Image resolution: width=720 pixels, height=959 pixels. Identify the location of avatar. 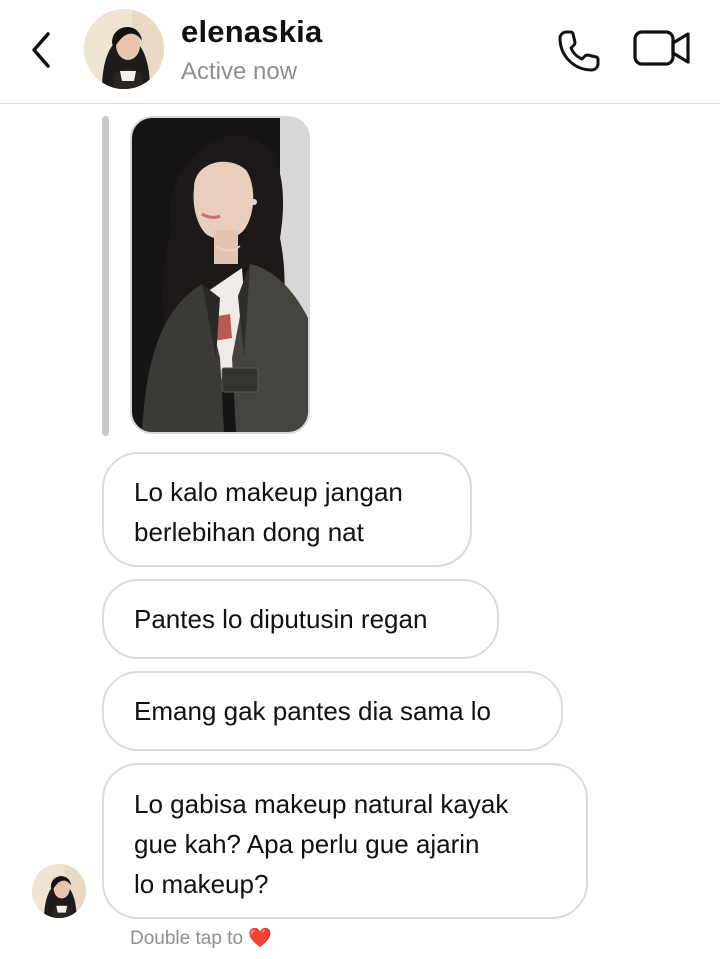
(124, 49).